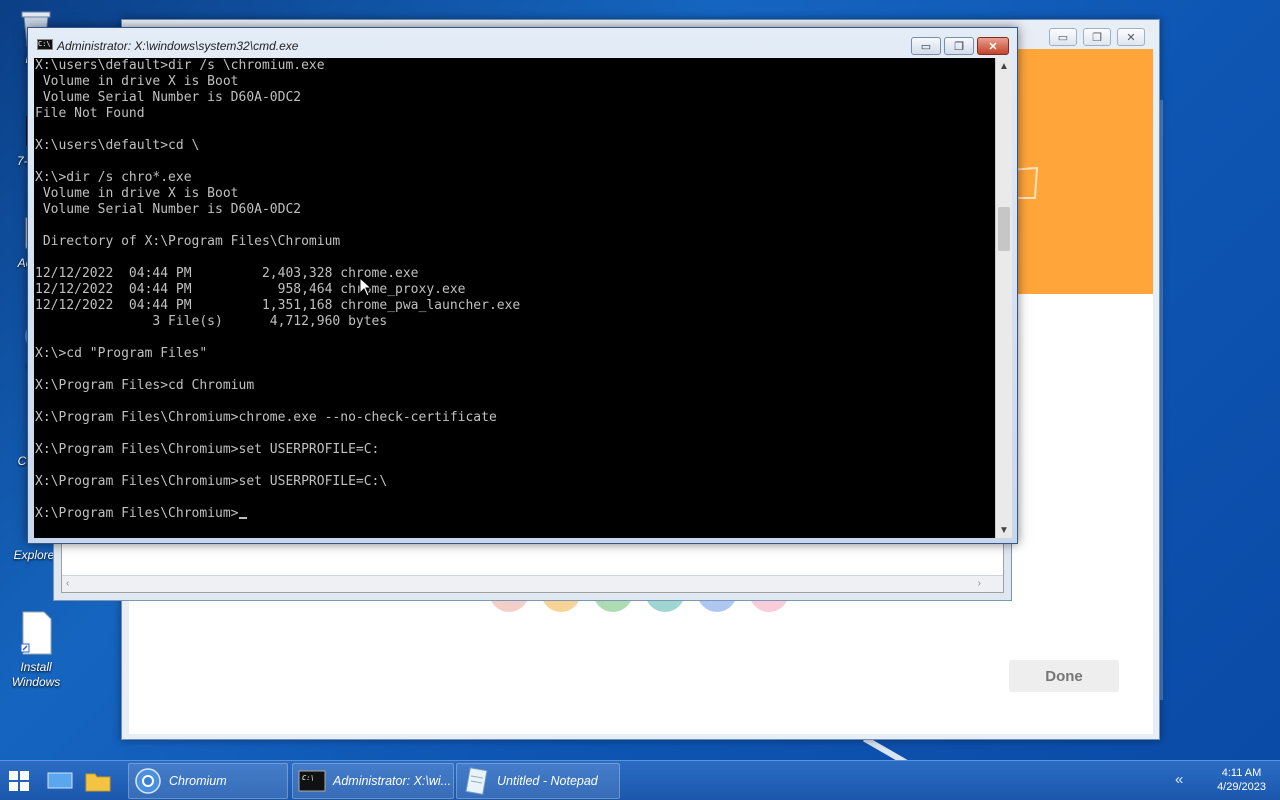 The width and height of the screenshot is (1280, 800). Describe the element at coordinates (1241, 787) in the screenshot. I see `clock-date: 4/29/2023` at that location.